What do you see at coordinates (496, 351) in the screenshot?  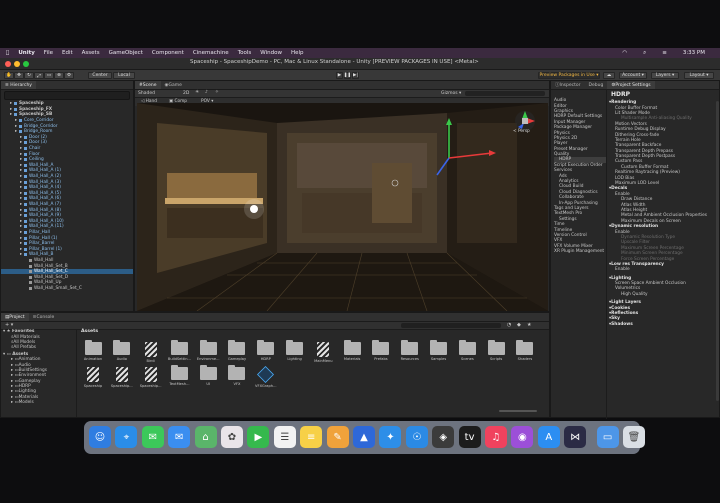 I see `asset-item: Scripts` at bounding box center [496, 351].